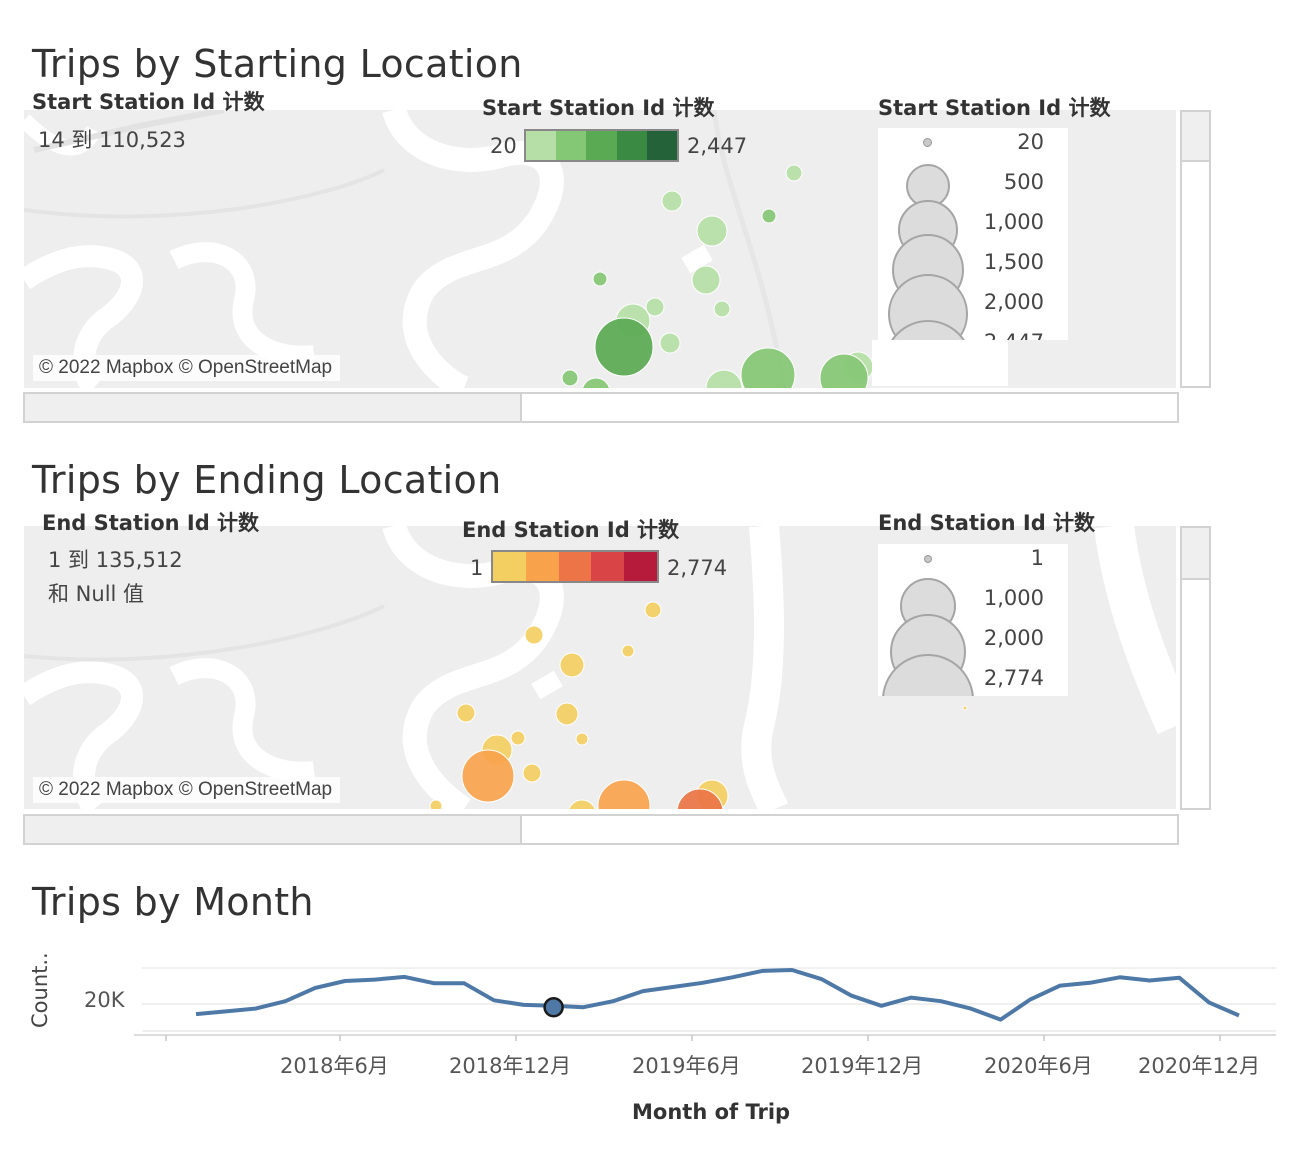 This screenshot has width=1300, height=1168. What do you see at coordinates (1195, 668) in the screenshot?
I see `end-map-vertical-scrollbar` at bounding box center [1195, 668].